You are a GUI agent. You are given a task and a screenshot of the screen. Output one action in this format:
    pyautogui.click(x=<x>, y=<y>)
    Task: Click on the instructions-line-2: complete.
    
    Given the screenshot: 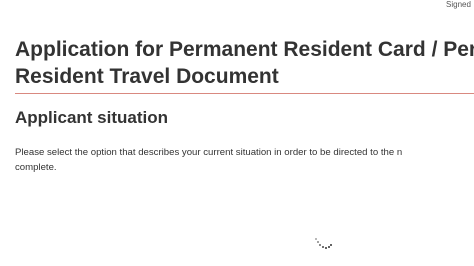 What is the action you would take?
    pyautogui.click(x=36, y=167)
    